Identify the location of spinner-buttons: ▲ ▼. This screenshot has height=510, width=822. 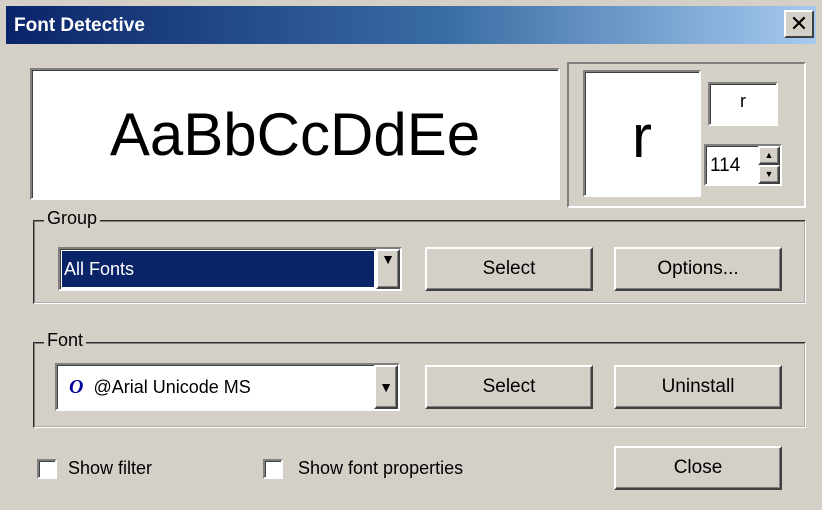
(769, 165).